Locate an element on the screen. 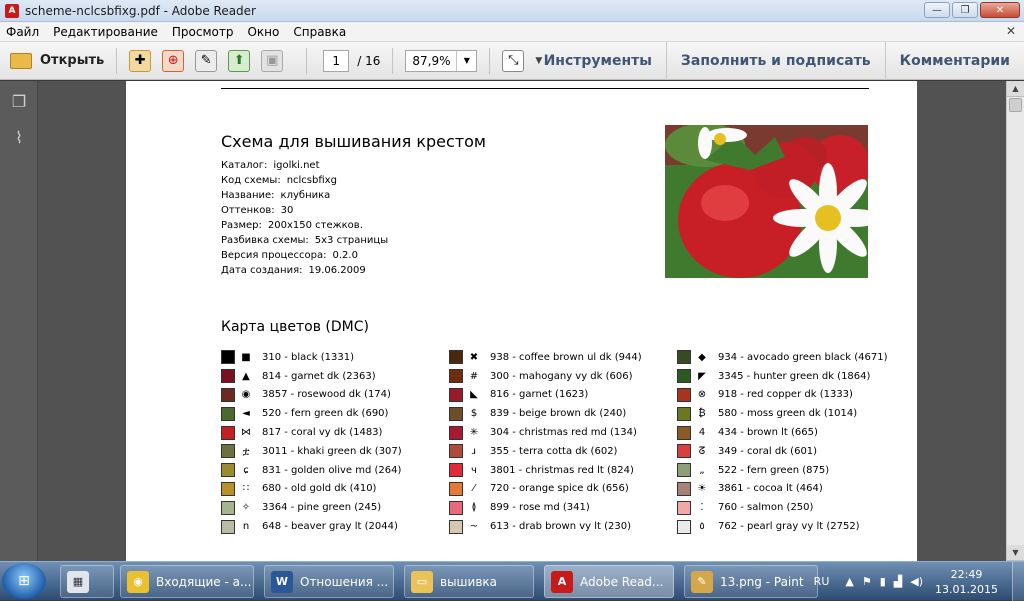 This screenshot has width=1024, height=601. combine-files-icon: ⊕ is located at coordinates (173, 60).